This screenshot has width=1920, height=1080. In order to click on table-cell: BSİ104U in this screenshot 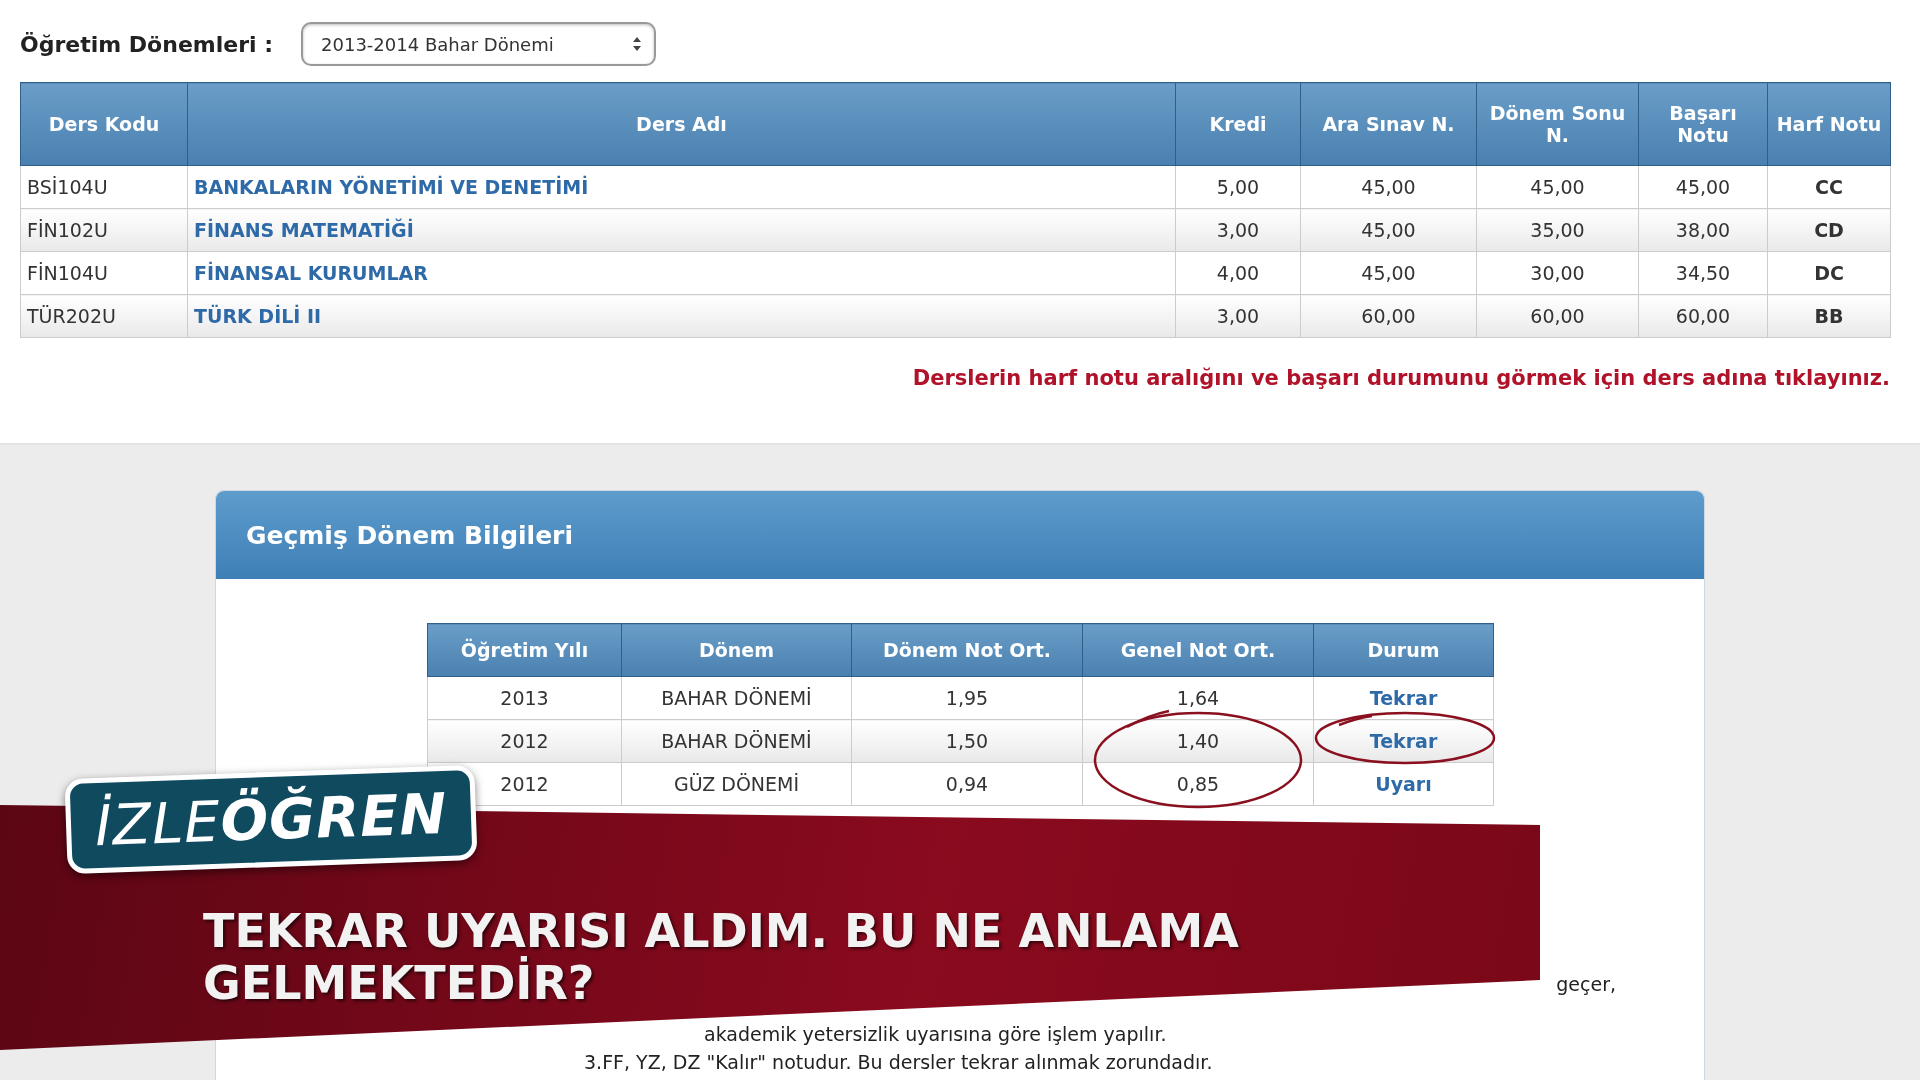, I will do `click(67, 187)`.